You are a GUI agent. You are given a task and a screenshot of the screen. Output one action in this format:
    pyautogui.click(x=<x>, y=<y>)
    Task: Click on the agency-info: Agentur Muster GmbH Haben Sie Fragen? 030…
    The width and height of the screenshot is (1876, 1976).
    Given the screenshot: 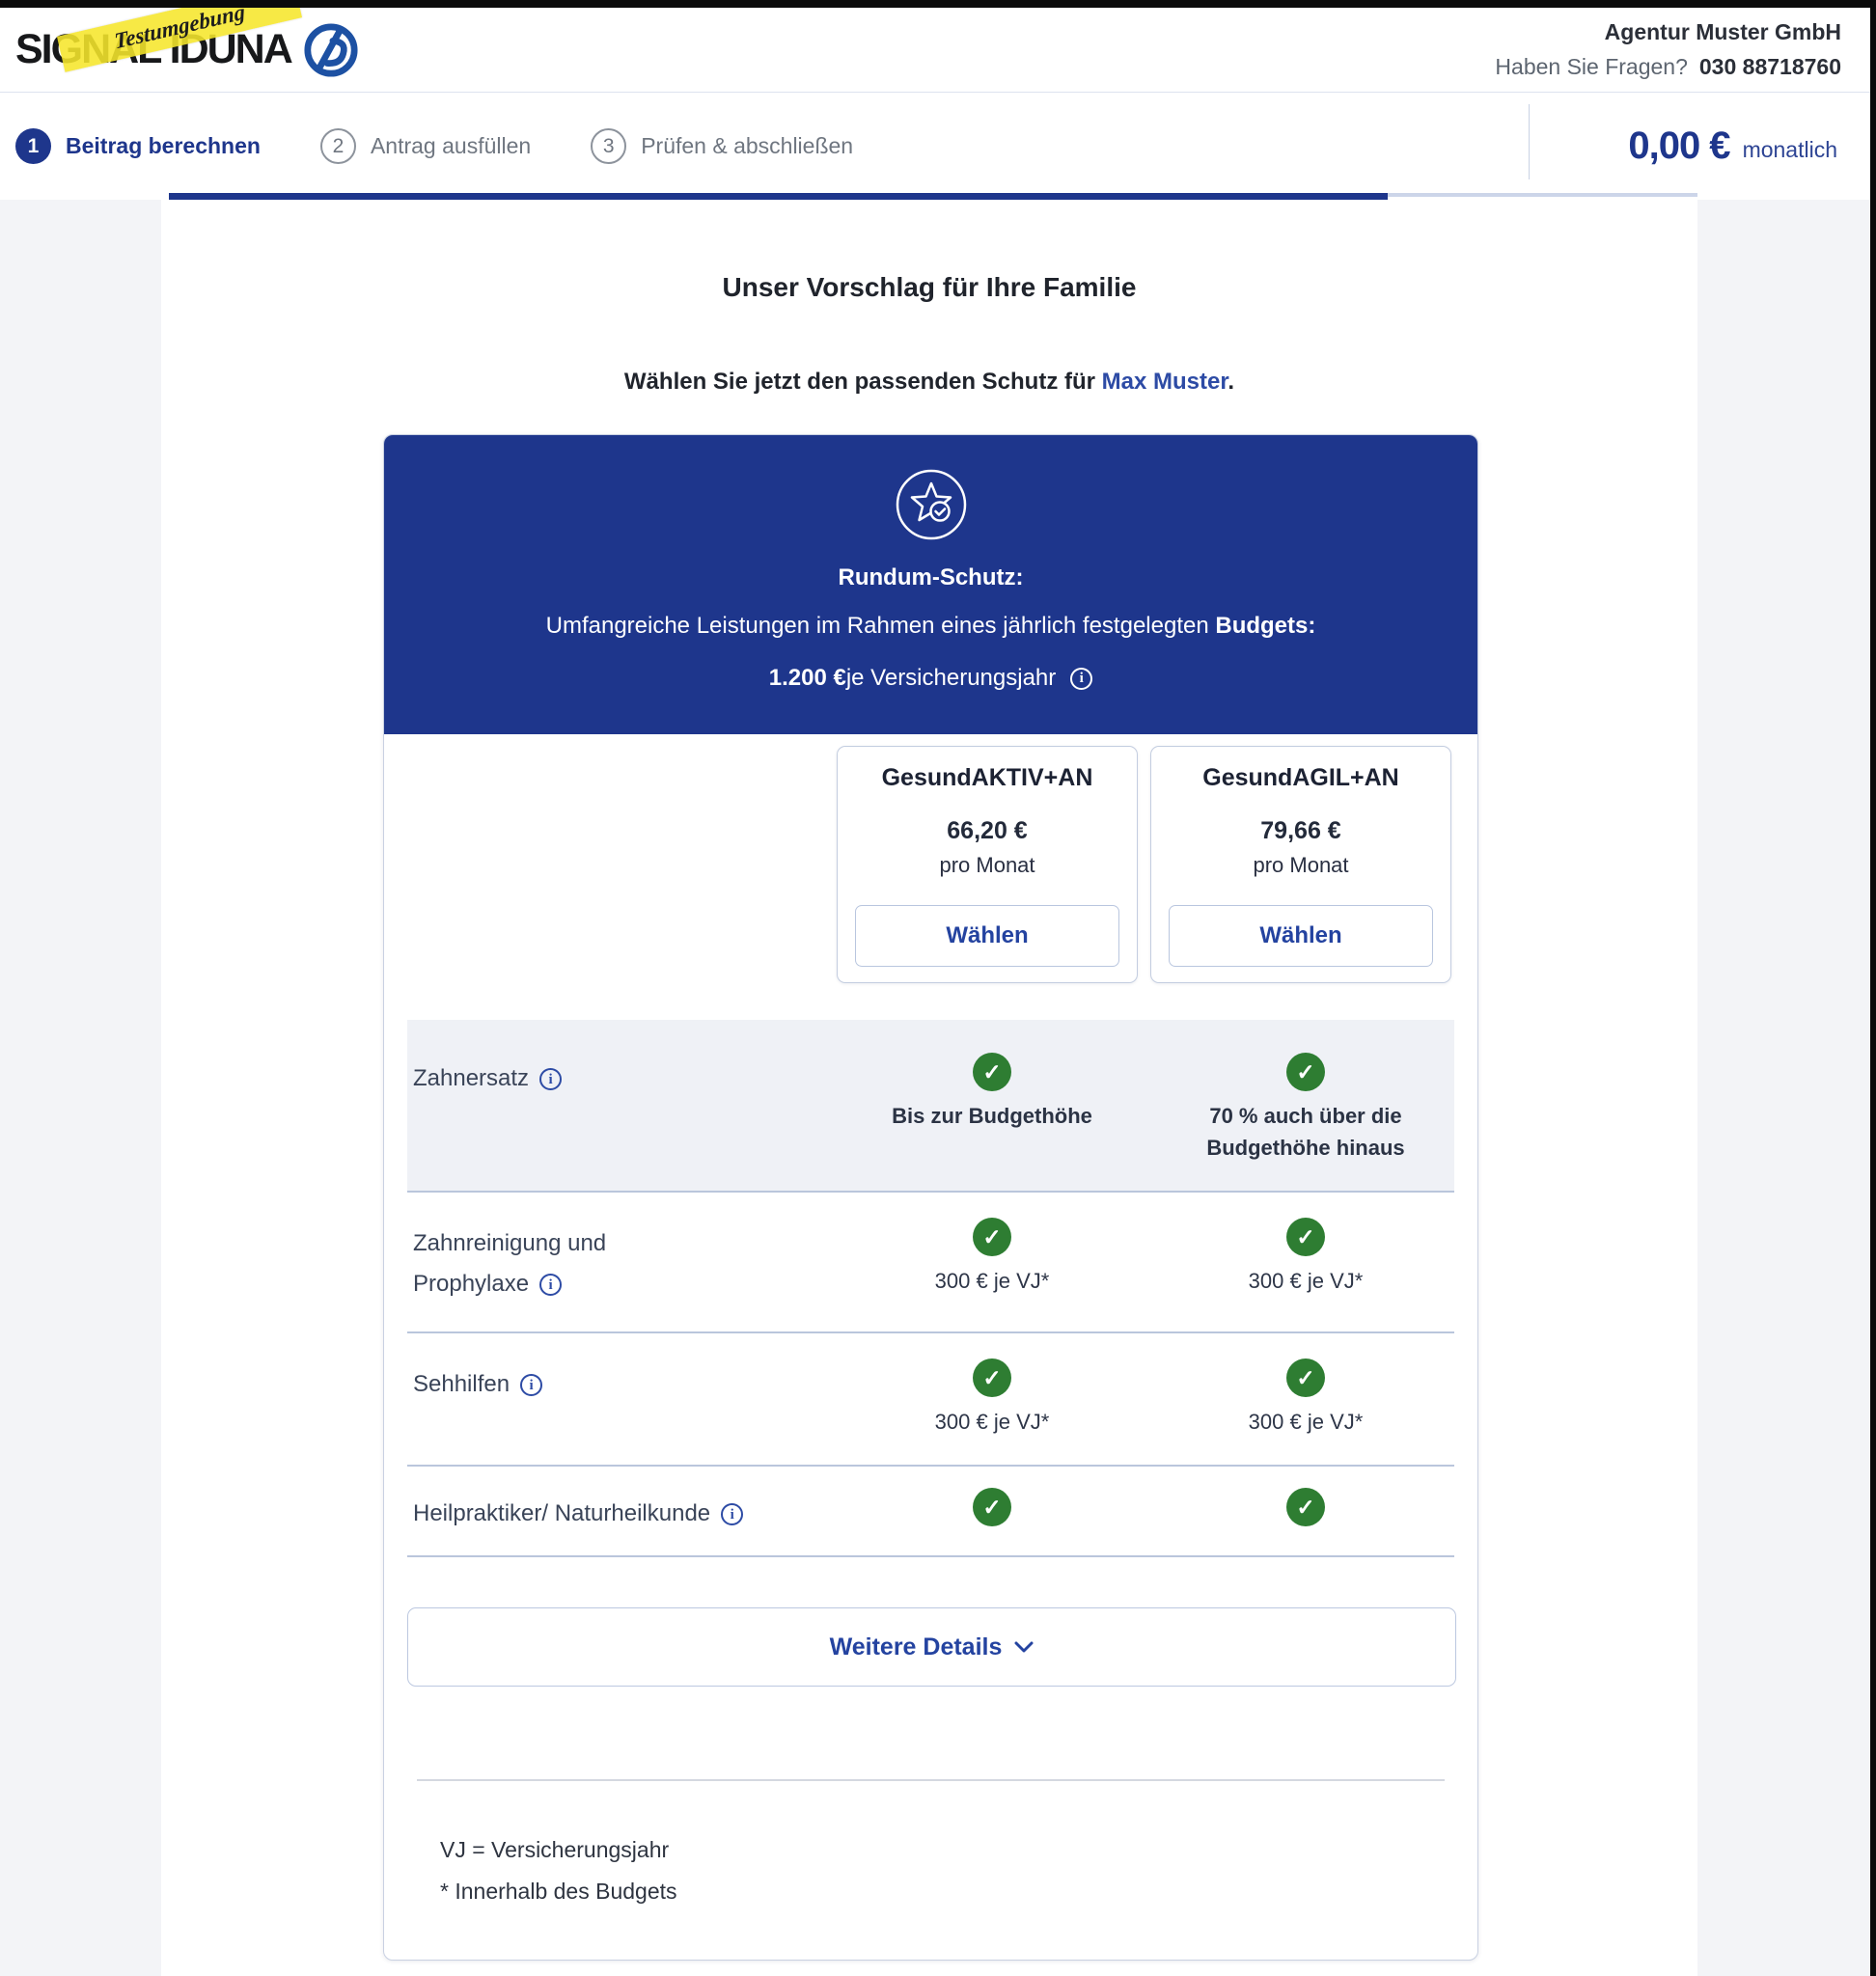 What is the action you would take?
    pyautogui.click(x=1668, y=49)
    